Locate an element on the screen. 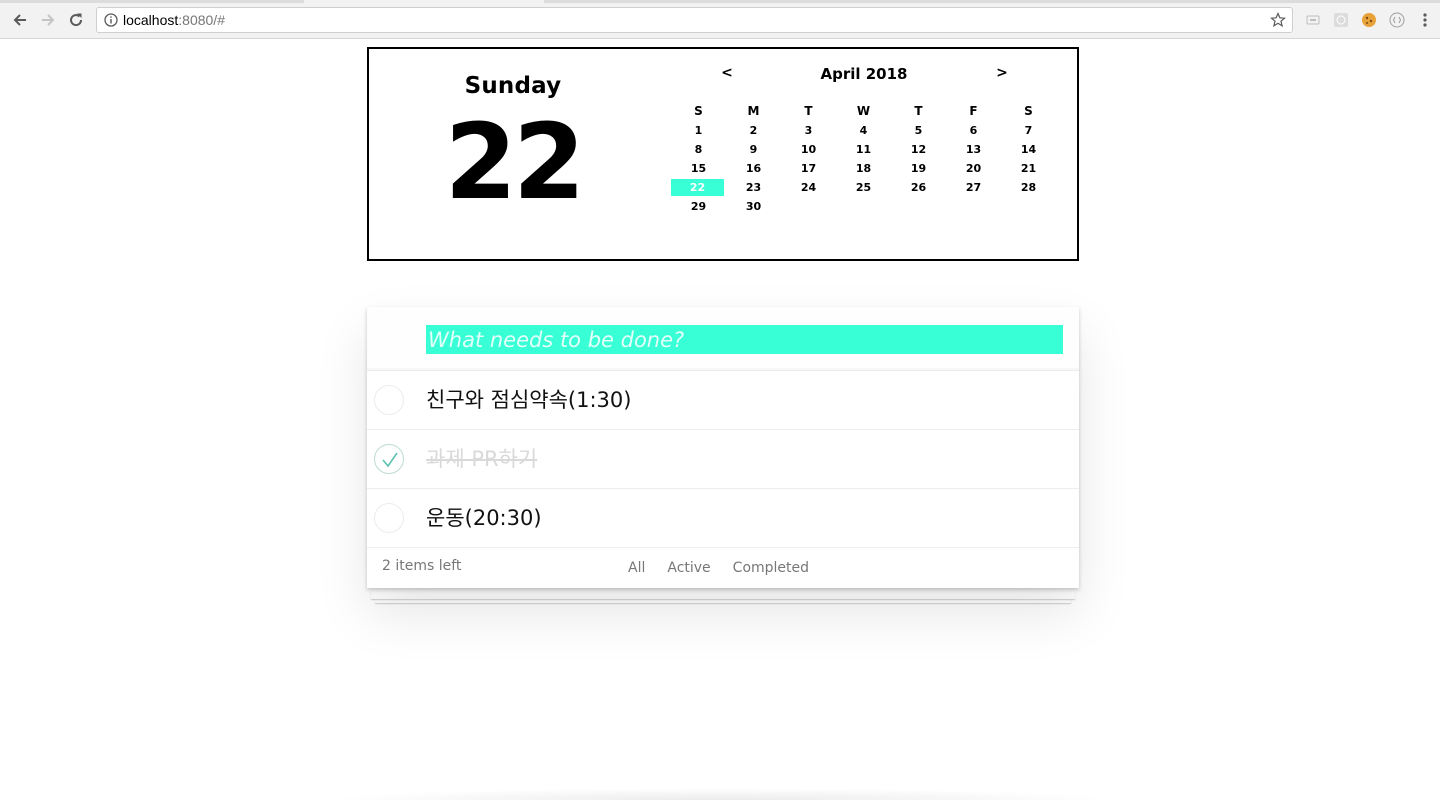 This screenshot has height=800, width=1440. selected-day-name: Sunday is located at coordinates (513, 86).